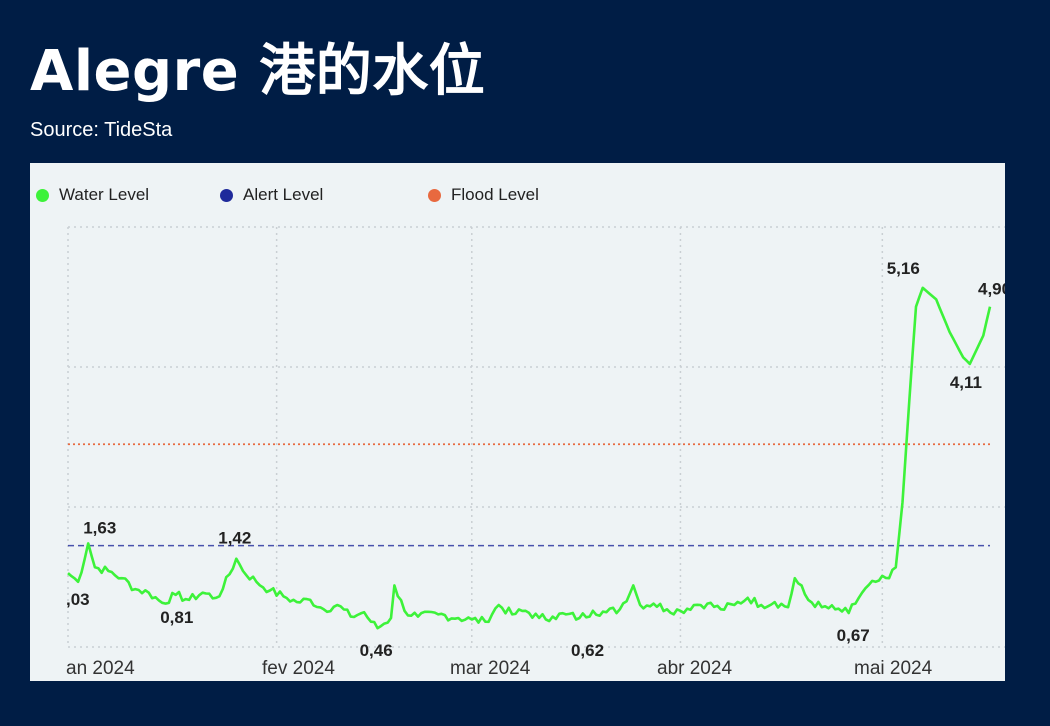  I want to click on data-label: 1,63, so click(99, 527).